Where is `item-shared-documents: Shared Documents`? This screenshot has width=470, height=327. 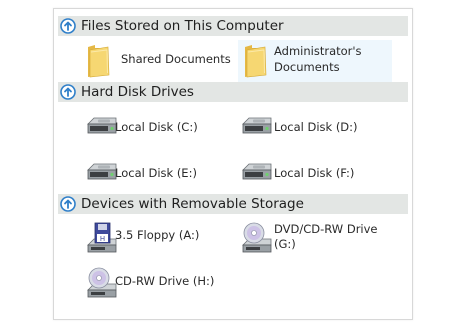 item-shared-documents: Shared Documents is located at coordinates (158, 61).